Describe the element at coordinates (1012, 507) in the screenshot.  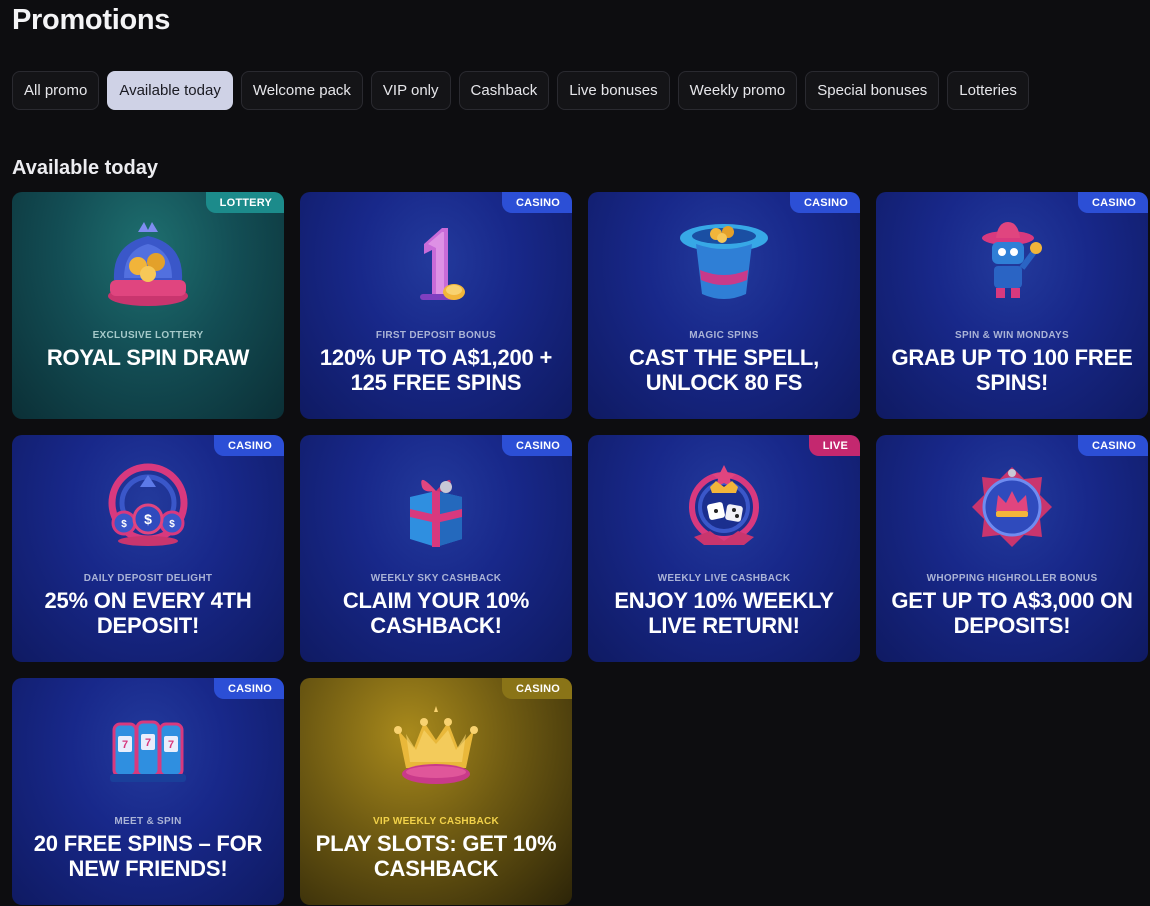
I see `crown-shield-icon` at that location.